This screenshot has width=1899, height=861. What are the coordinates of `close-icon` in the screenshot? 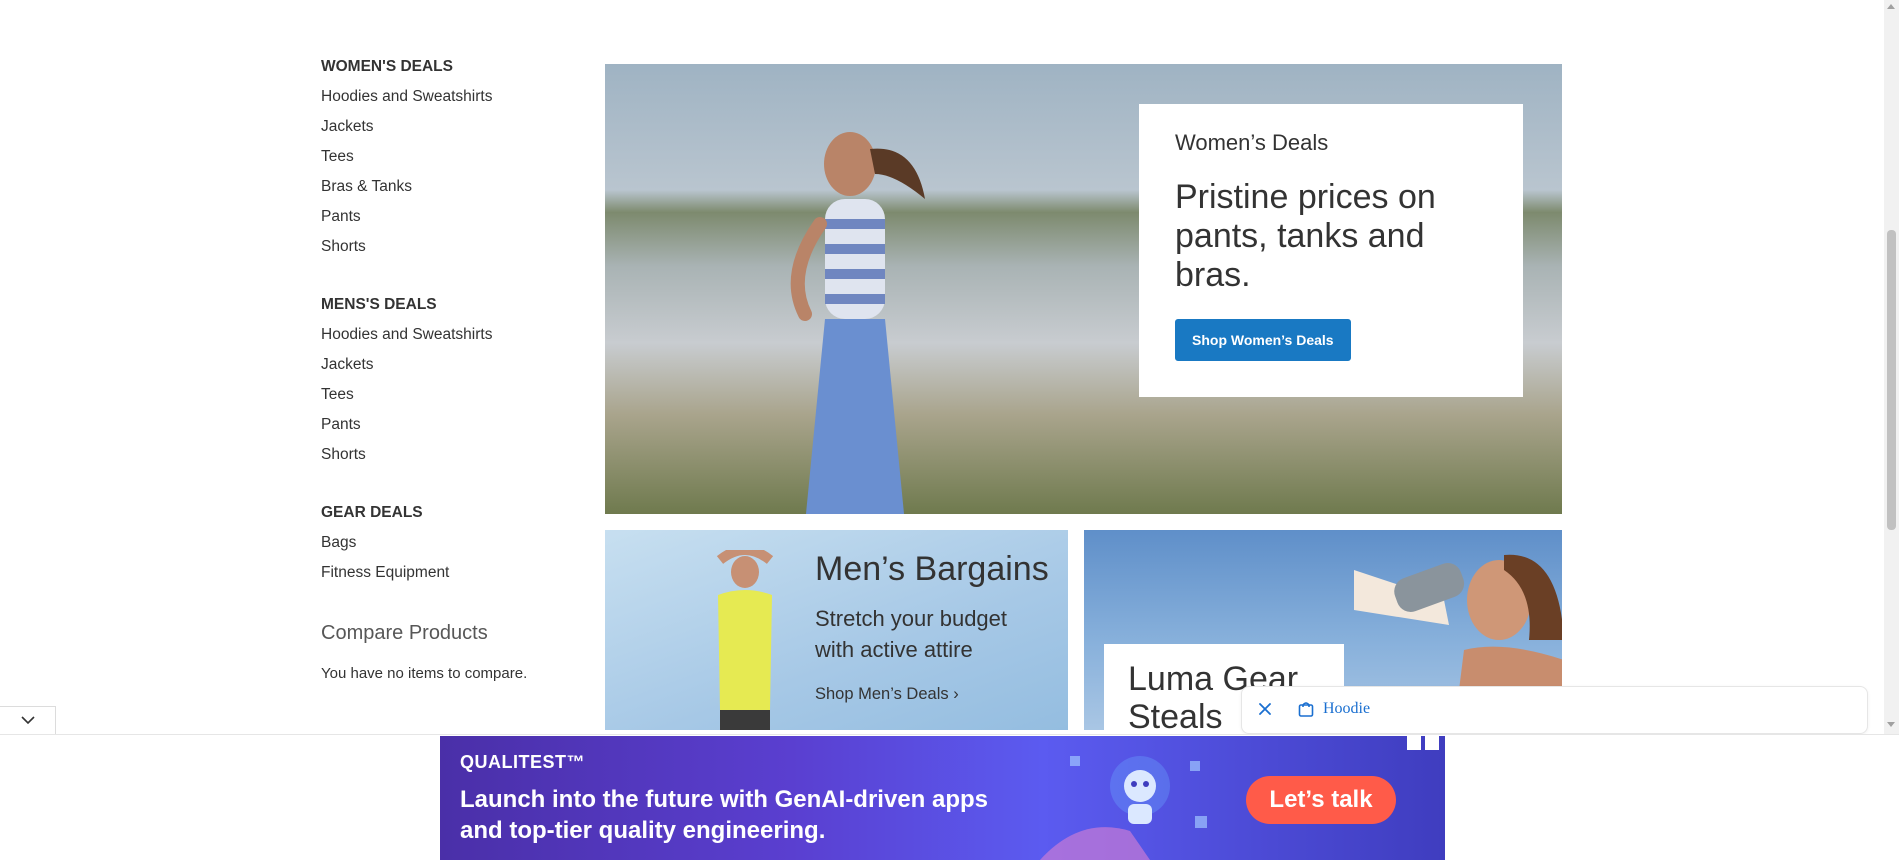 It's located at (1265, 709).